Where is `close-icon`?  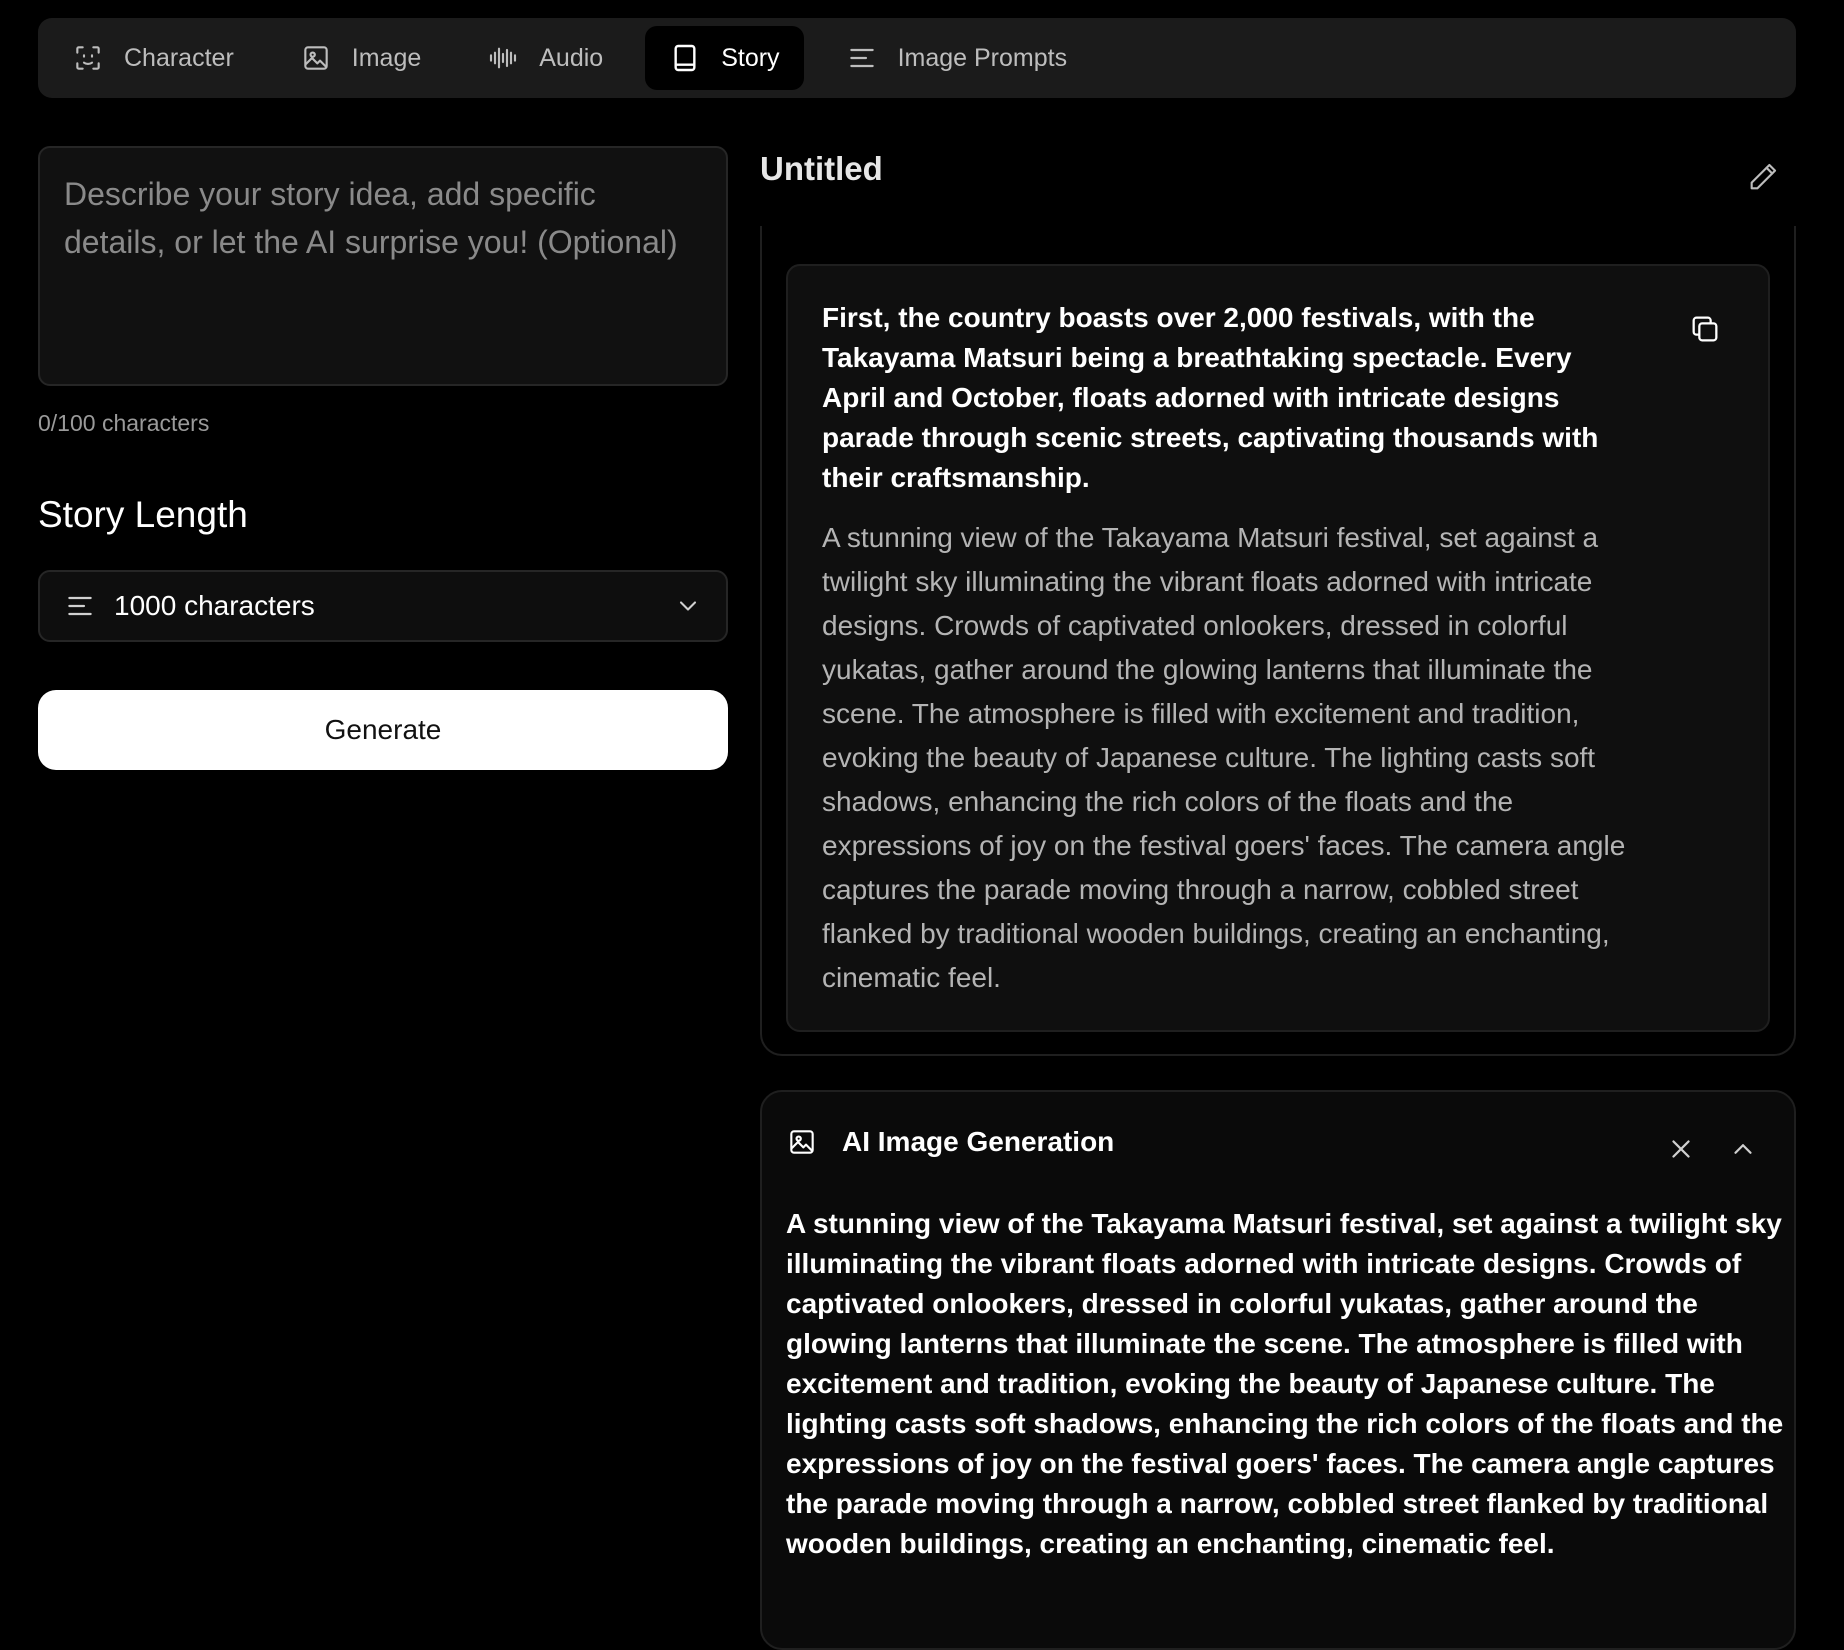
close-icon is located at coordinates (1681, 1149).